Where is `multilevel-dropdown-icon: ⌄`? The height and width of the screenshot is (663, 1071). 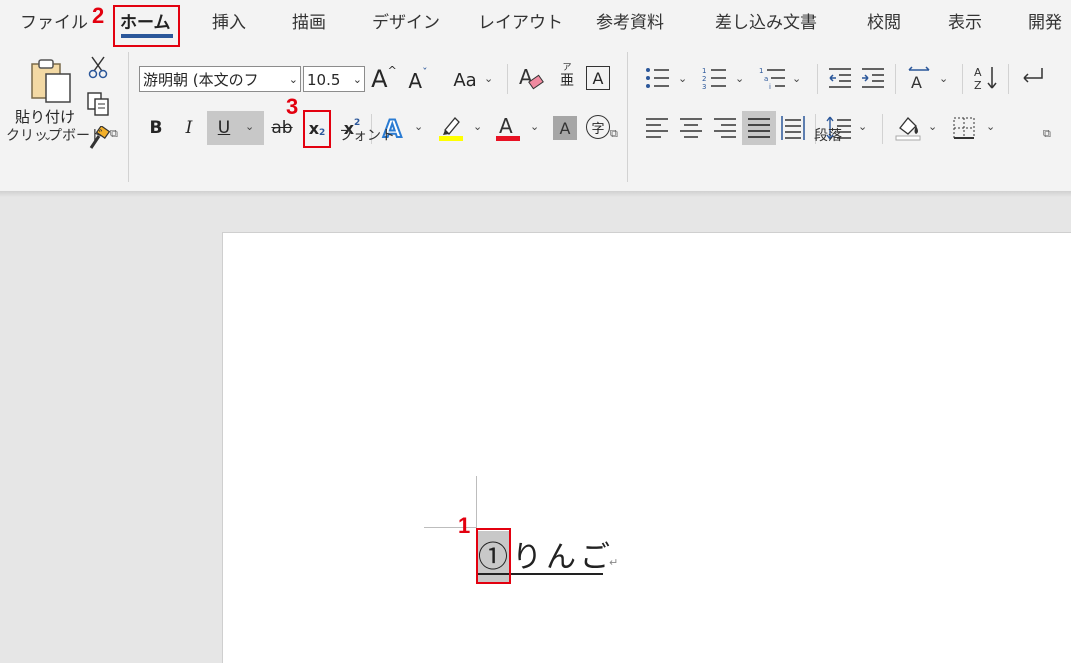
multilevel-dropdown-icon: ⌄ is located at coordinates (796, 78).